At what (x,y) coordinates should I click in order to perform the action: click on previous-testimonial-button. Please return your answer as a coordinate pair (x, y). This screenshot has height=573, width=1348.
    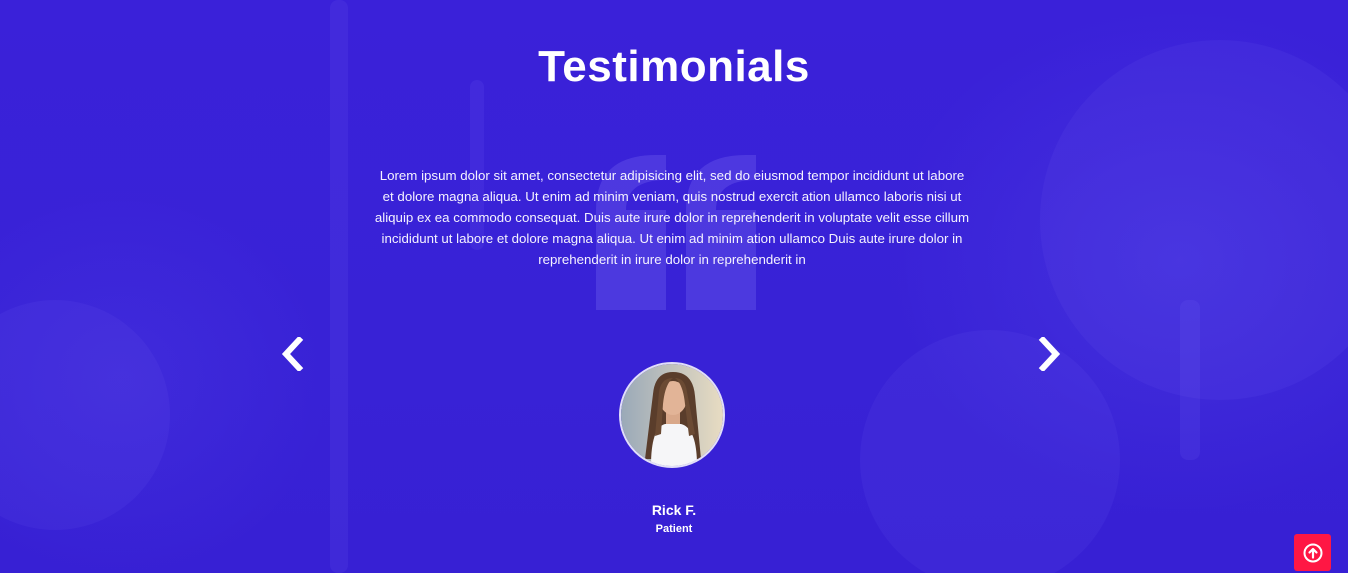
    Looking at the image, I should click on (293, 354).